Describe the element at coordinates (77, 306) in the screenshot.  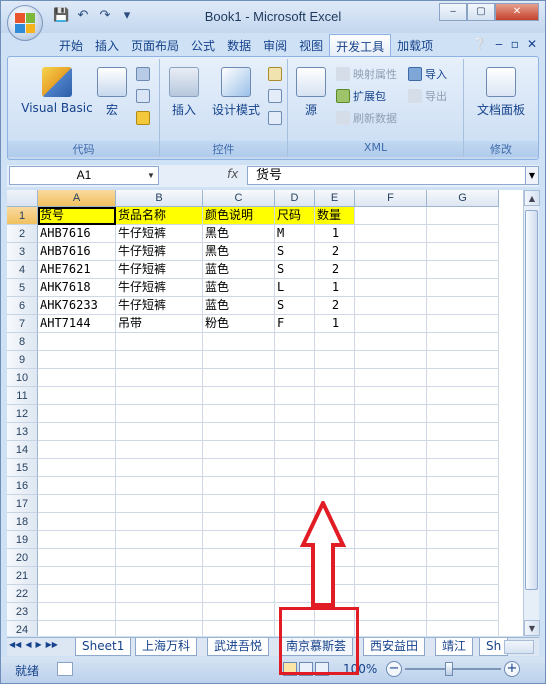
I see `cell: AHK76233` at that location.